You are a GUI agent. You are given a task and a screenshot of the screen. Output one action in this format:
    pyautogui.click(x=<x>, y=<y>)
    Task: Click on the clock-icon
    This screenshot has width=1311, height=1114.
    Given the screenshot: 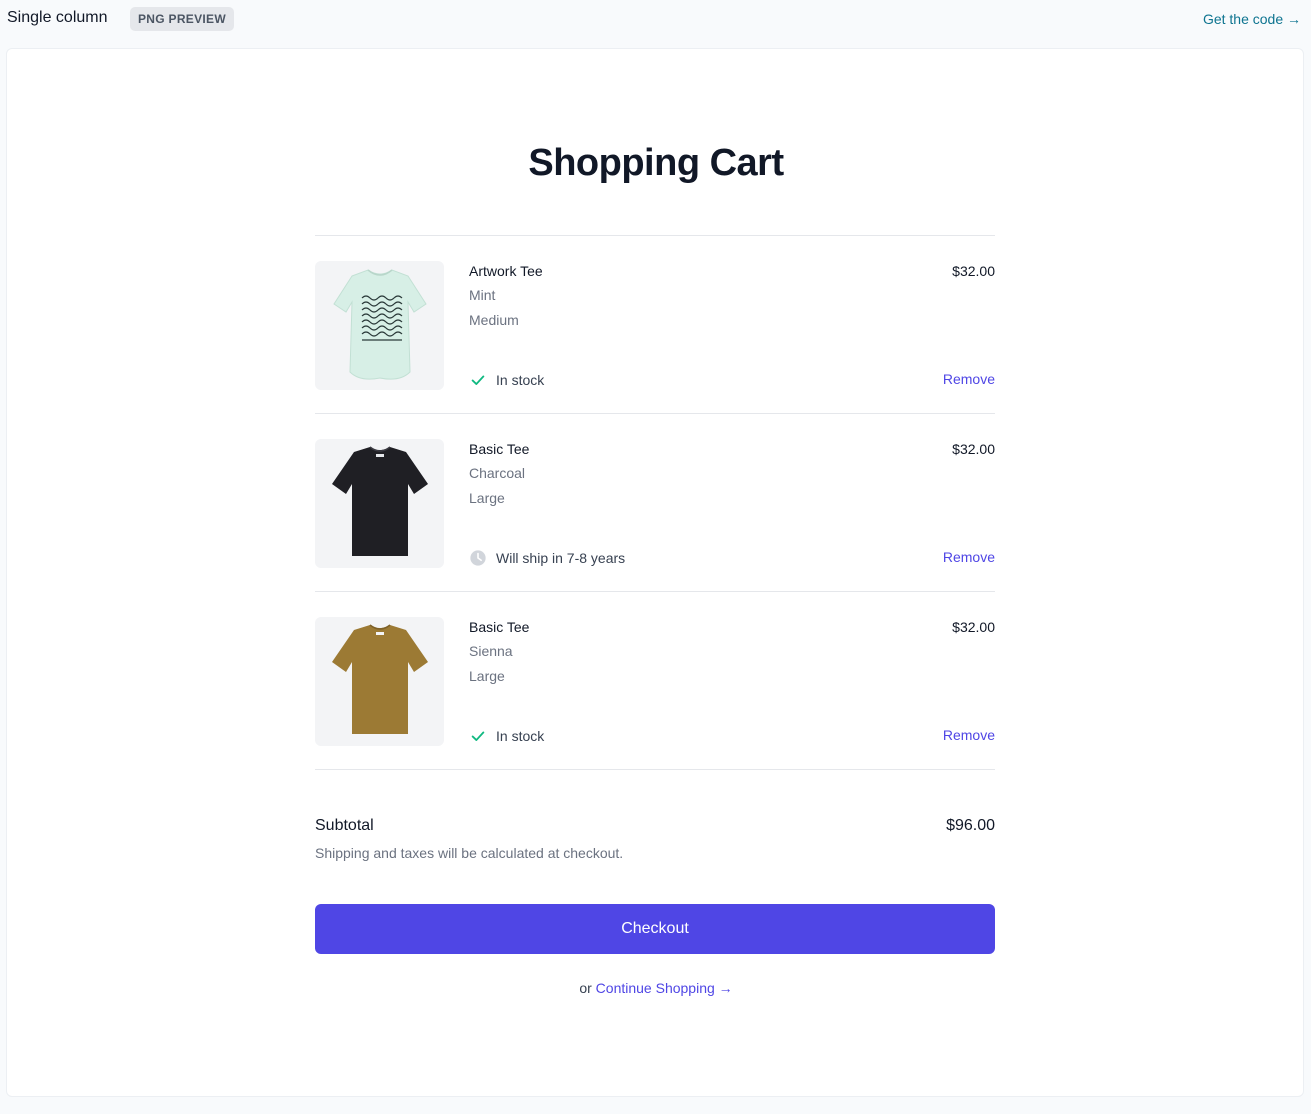 What is the action you would take?
    pyautogui.click(x=478, y=558)
    